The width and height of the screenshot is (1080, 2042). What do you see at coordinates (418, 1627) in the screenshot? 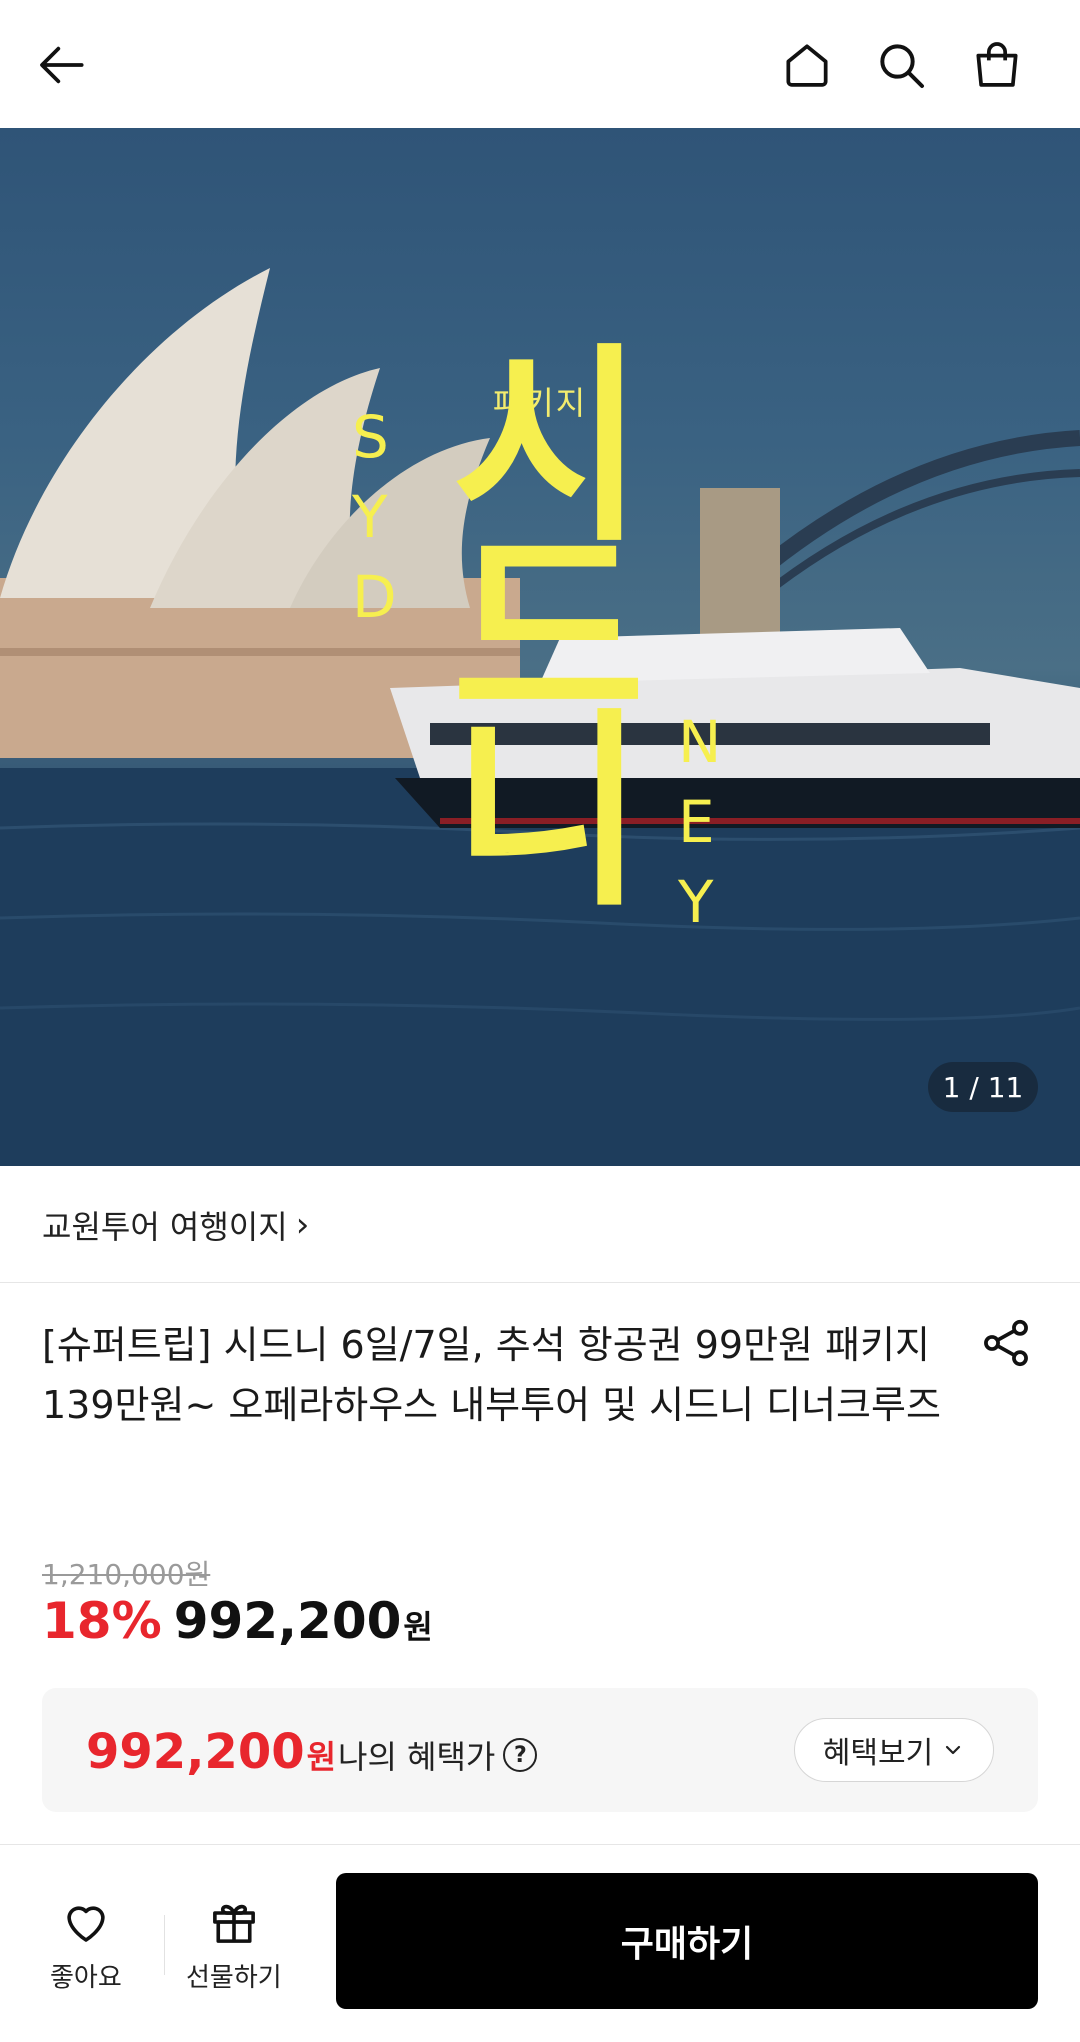
I see `sale-price-unit: 원` at bounding box center [418, 1627].